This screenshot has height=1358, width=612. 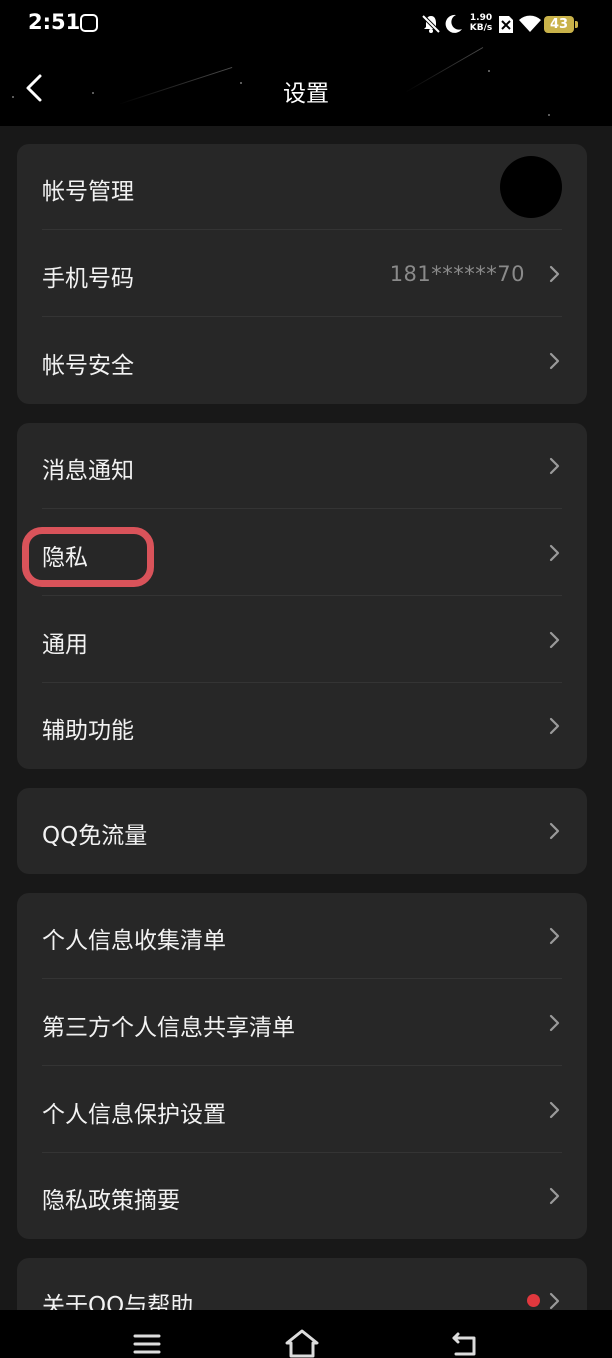 What do you see at coordinates (302, 1196) in the screenshot?
I see `settings-item-privacy-policy-summary: 隐私政策摘要` at bounding box center [302, 1196].